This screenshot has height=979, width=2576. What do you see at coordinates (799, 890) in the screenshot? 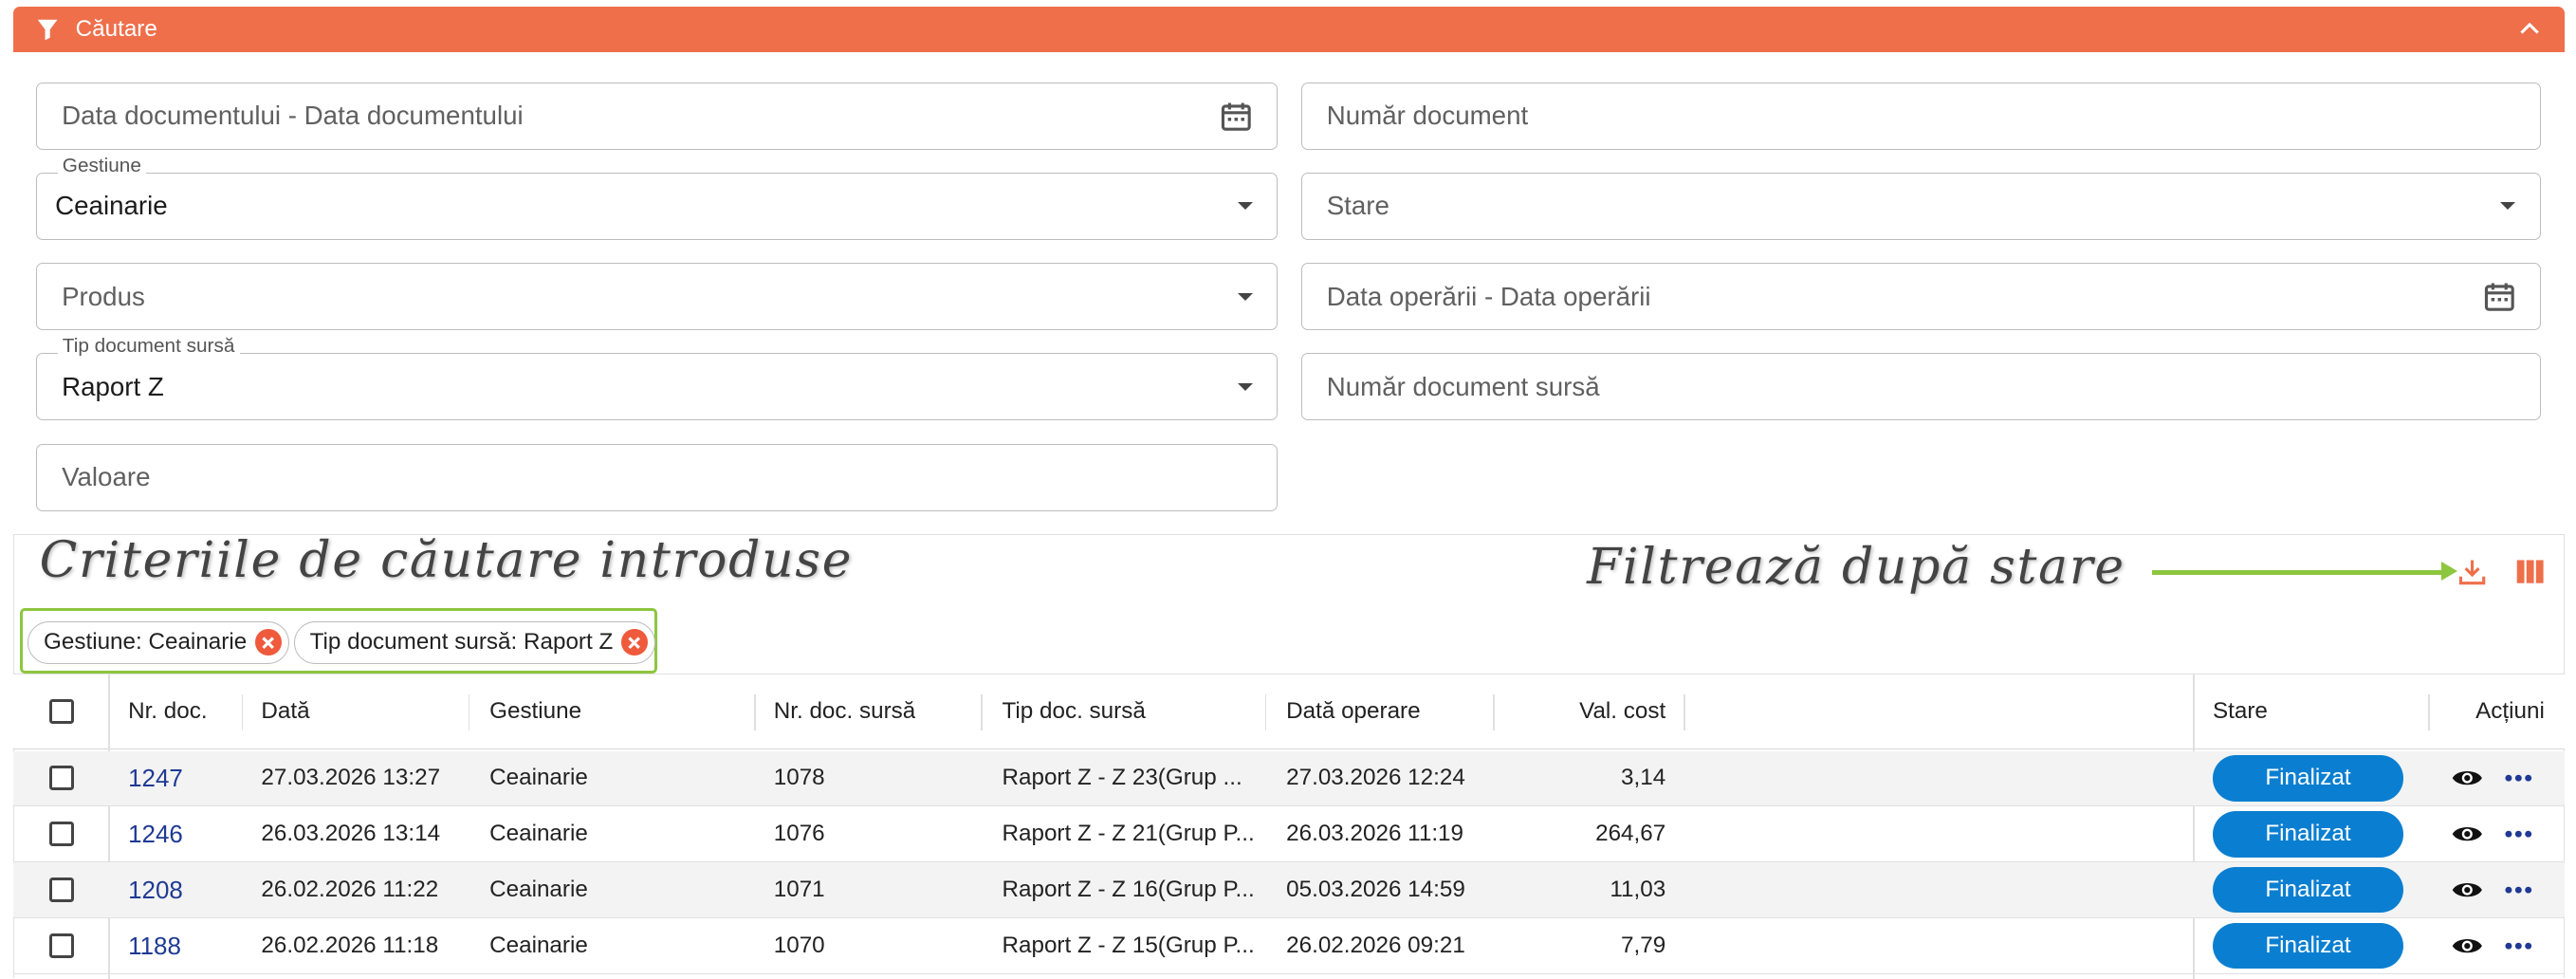
I see `cell-nr-doc-sursa: 1071` at bounding box center [799, 890].